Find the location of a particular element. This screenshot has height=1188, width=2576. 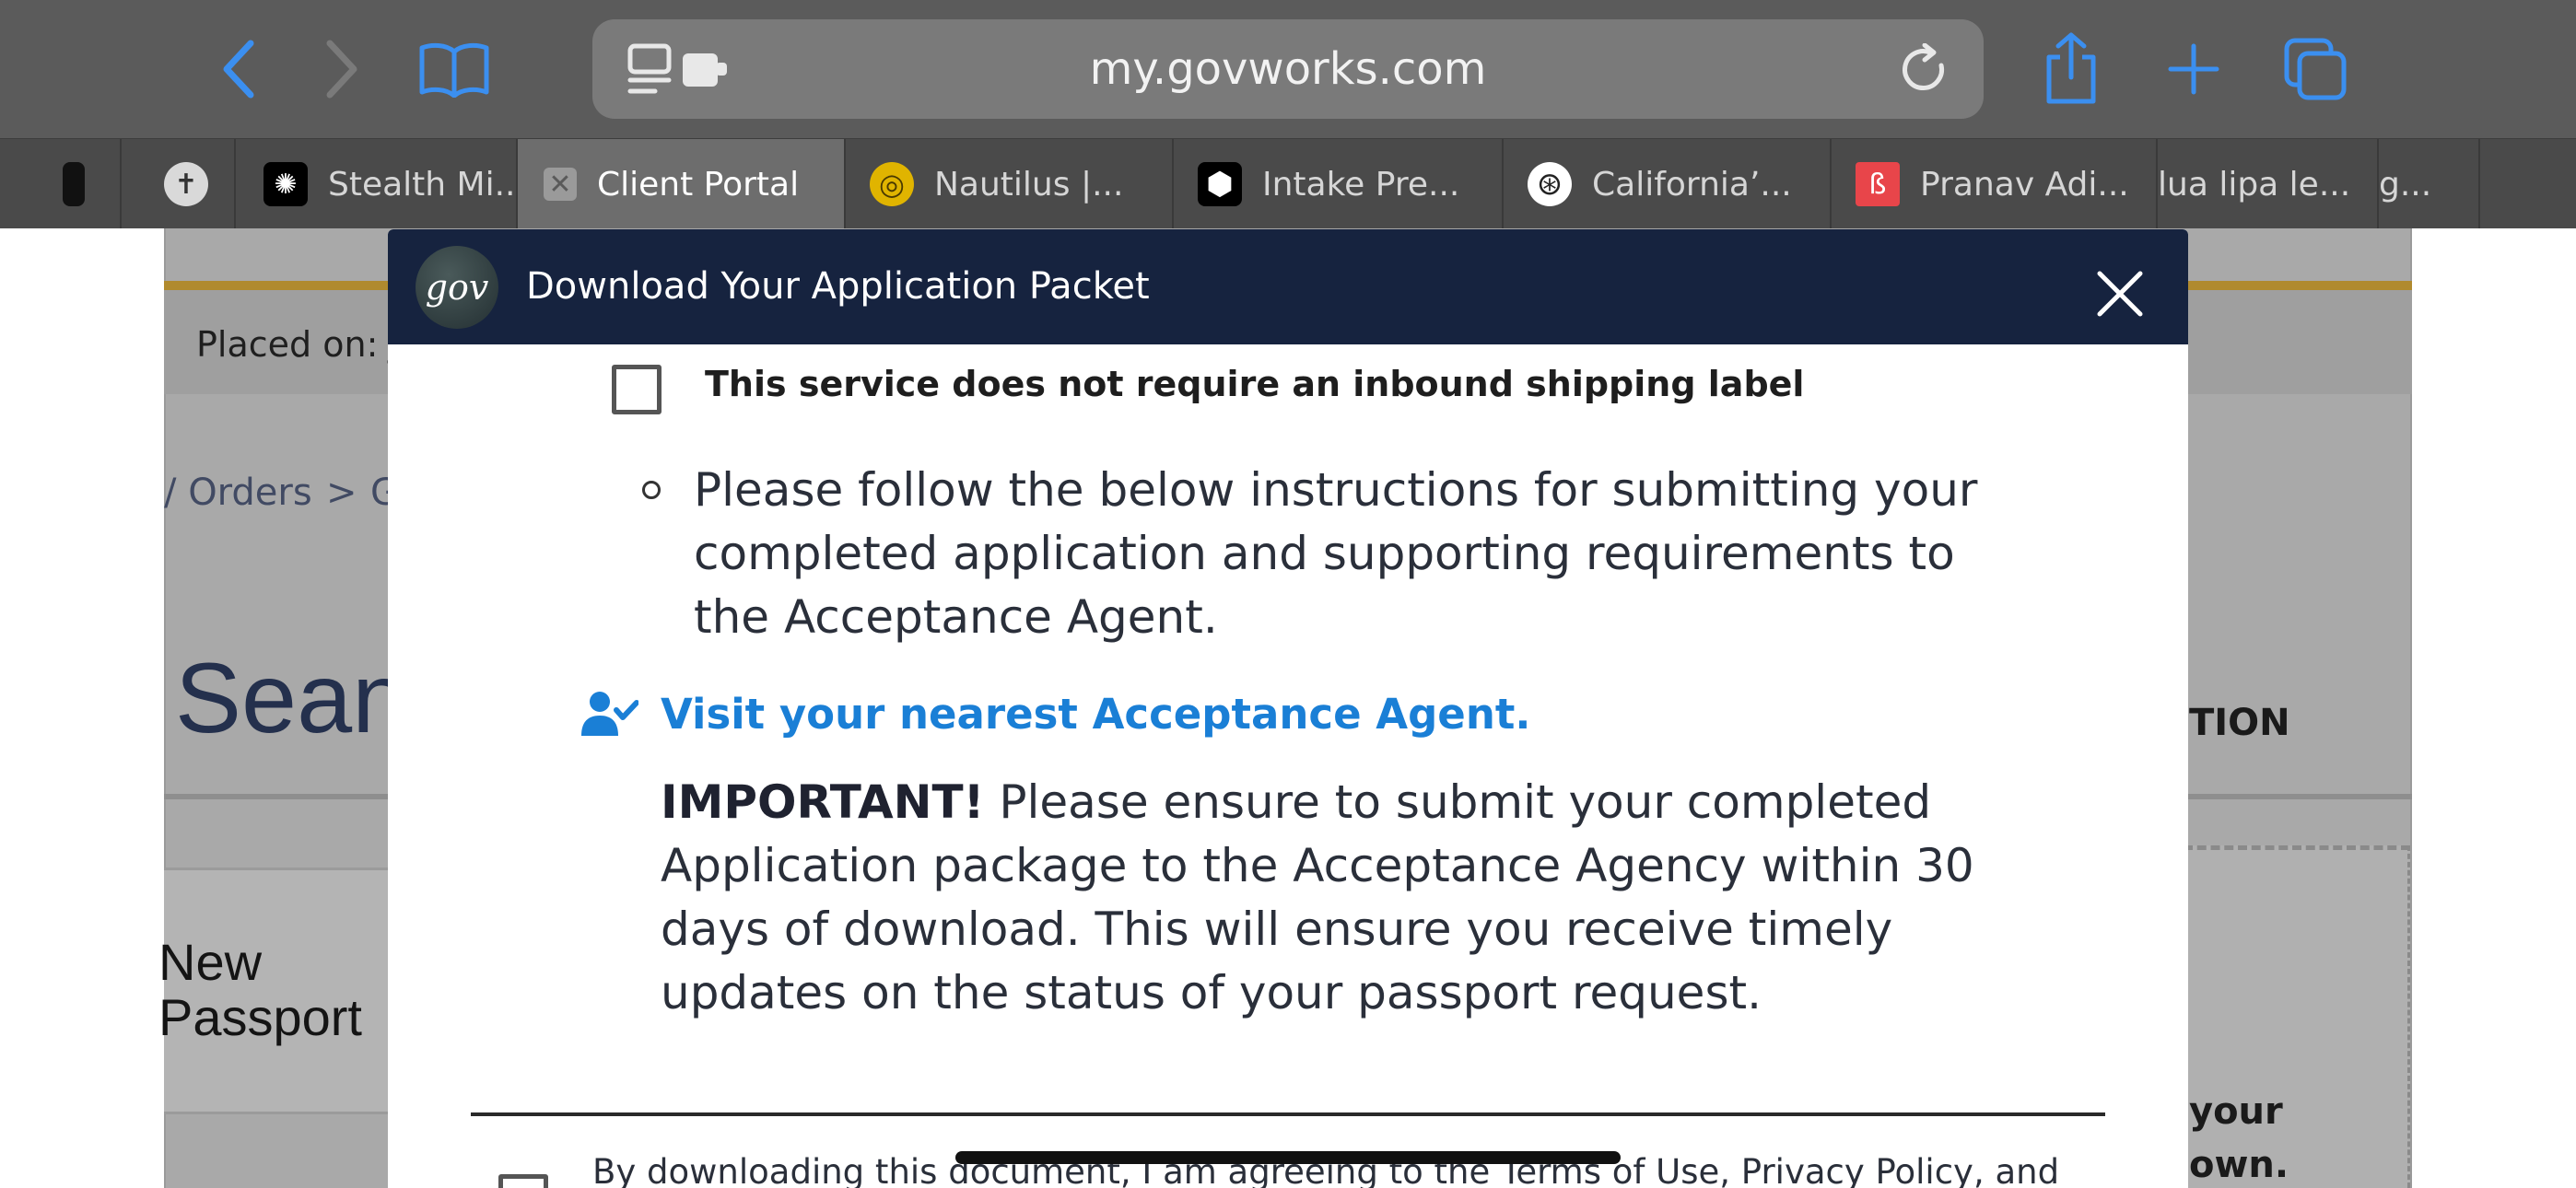

share-button is located at coordinates (2071, 68).